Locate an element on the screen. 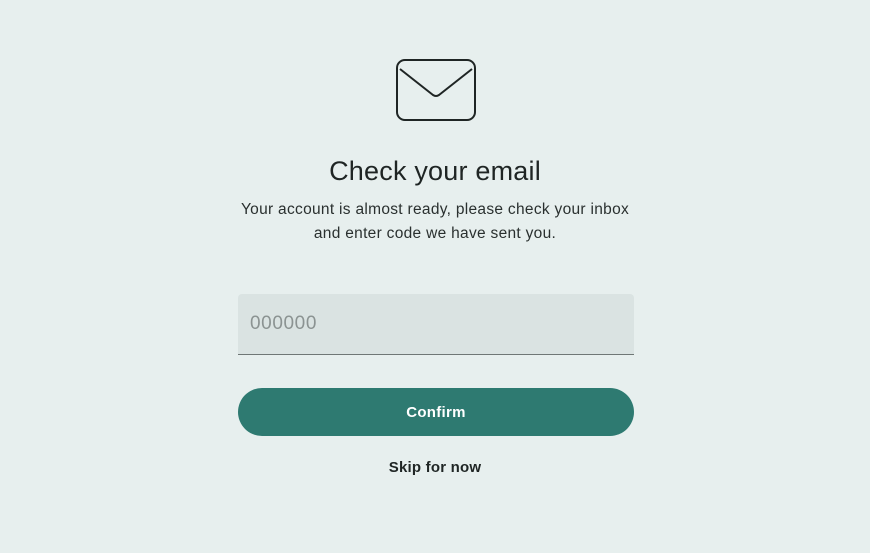 The height and width of the screenshot is (553, 870). skip-row: Skip for now is located at coordinates (435, 468).